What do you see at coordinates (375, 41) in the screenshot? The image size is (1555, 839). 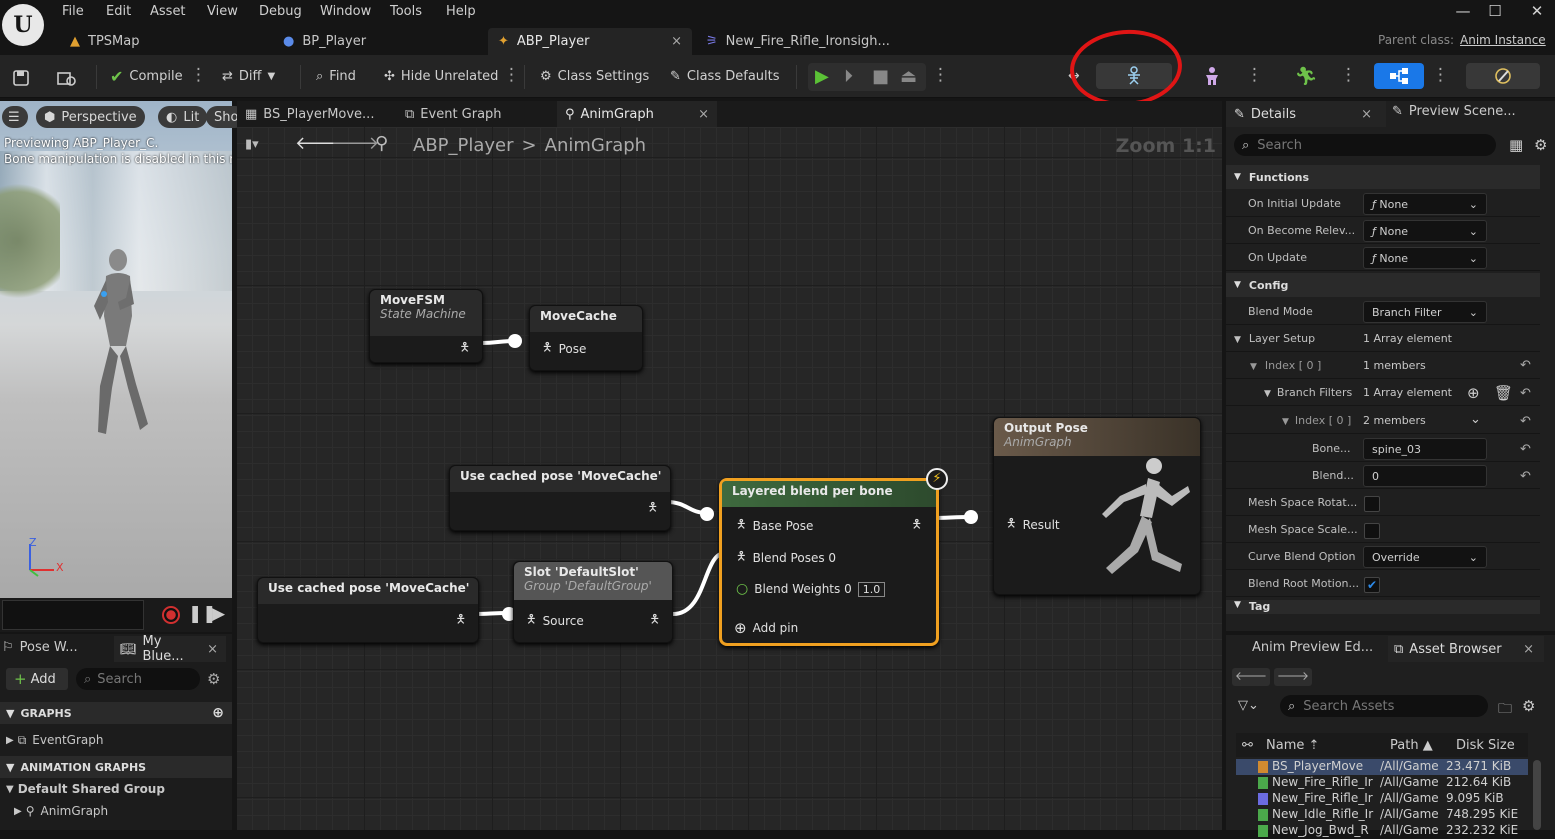 I see `doc-tab-bp-player: ● BP_Player` at bounding box center [375, 41].